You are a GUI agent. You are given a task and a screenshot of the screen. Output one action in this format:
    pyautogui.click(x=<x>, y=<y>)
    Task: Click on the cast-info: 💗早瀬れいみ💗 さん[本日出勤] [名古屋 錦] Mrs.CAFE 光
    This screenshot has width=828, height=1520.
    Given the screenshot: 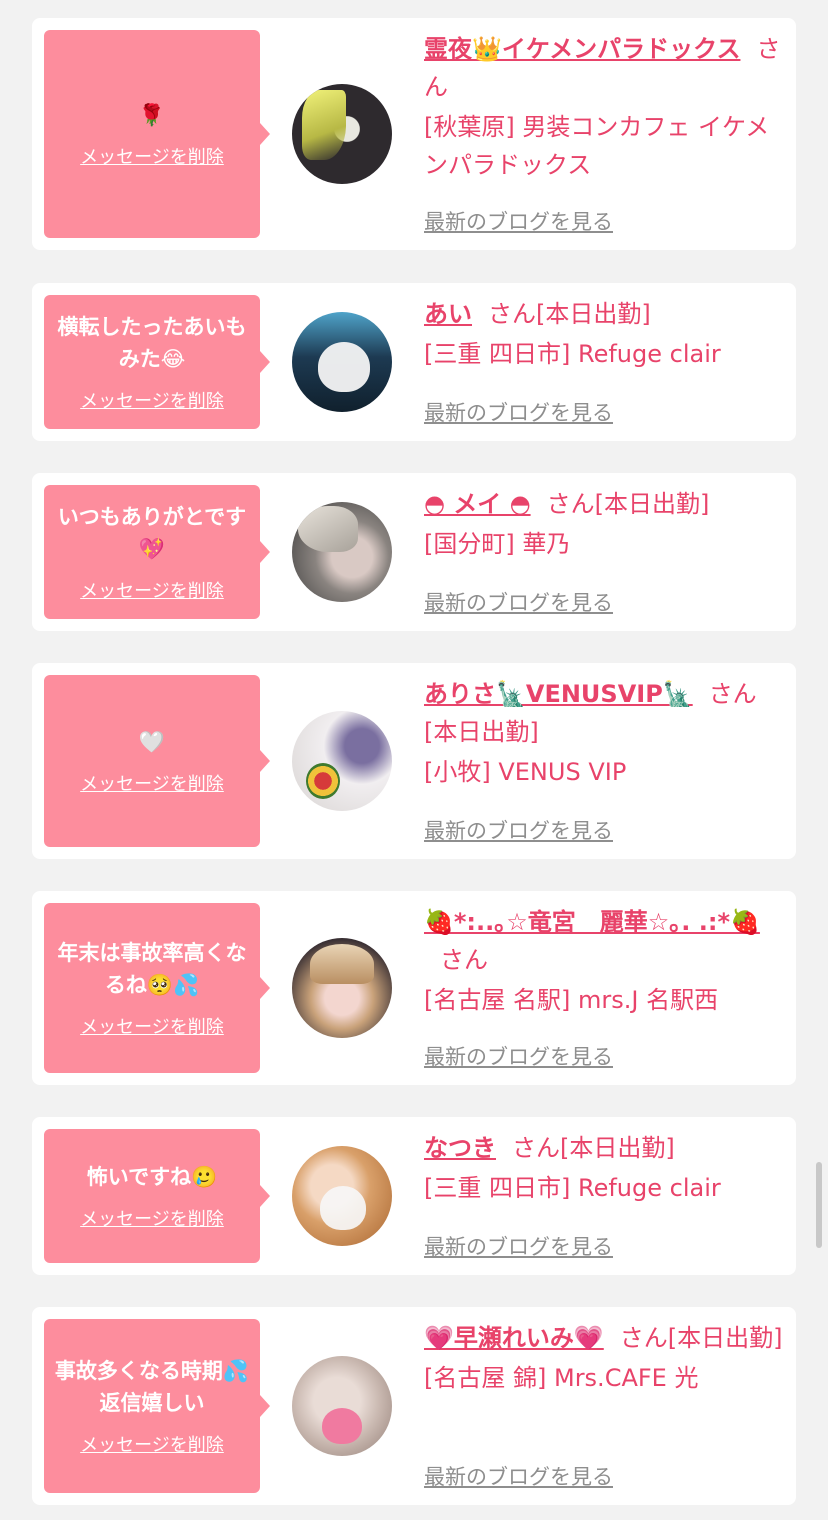 What is the action you would take?
    pyautogui.click(x=605, y=1358)
    